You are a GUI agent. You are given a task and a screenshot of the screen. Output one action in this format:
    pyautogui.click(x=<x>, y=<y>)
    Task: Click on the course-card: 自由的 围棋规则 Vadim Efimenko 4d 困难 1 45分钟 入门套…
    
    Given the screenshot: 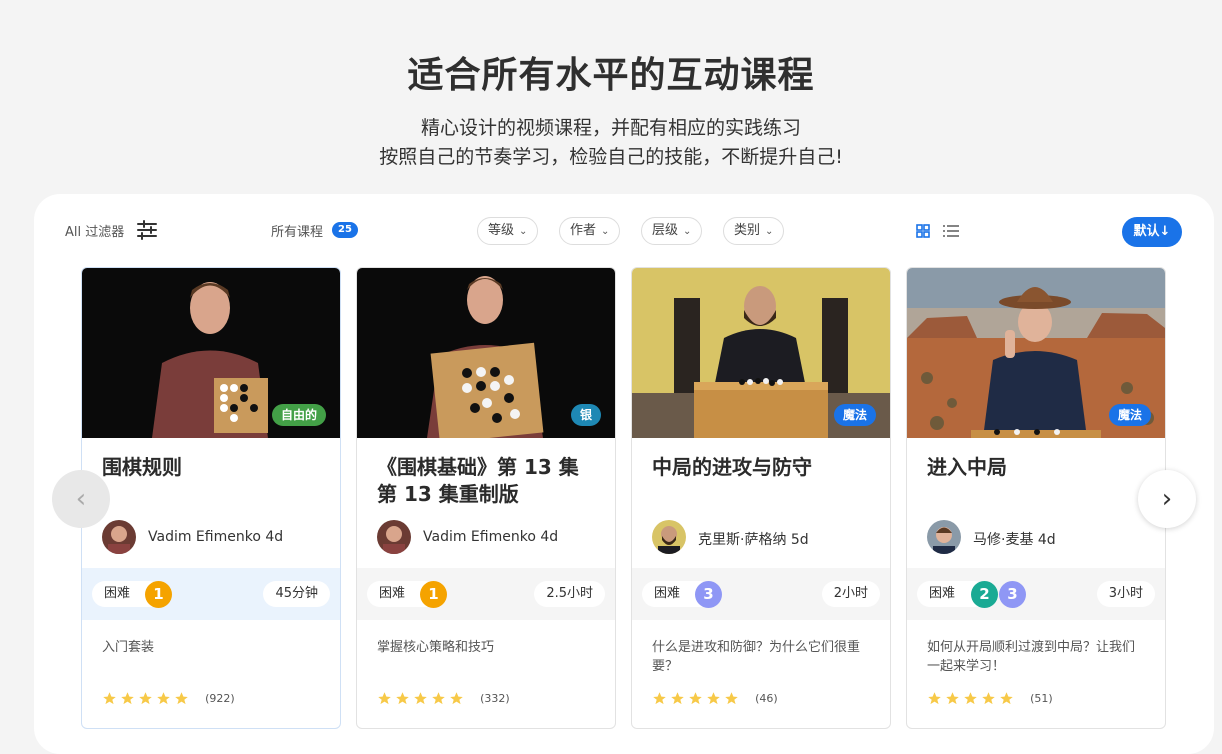 What is the action you would take?
    pyautogui.click(x=211, y=498)
    